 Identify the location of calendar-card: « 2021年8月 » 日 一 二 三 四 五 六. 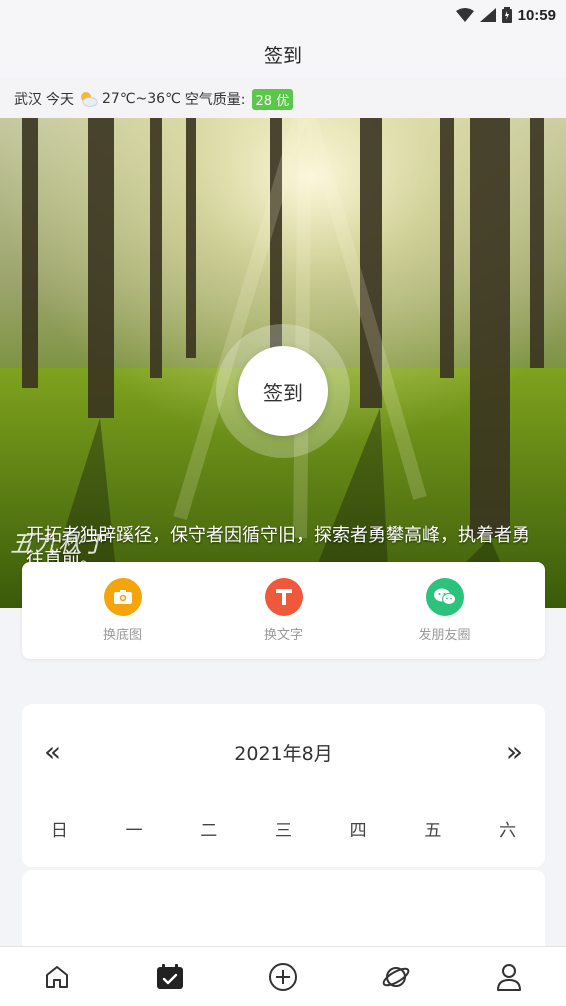
(283, 785).